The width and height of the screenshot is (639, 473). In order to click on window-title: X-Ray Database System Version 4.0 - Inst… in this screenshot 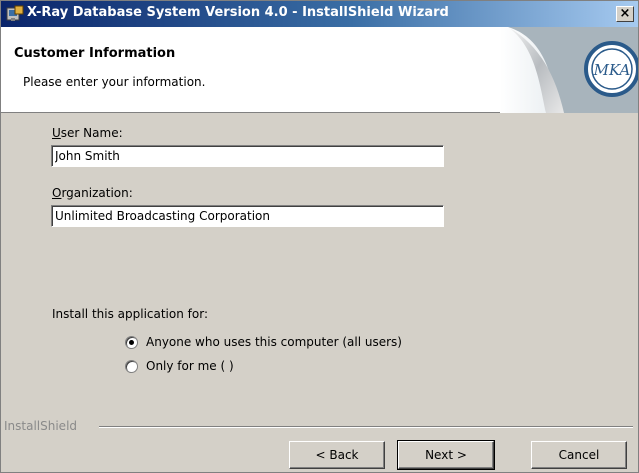, I will do `click(238, 12)`.